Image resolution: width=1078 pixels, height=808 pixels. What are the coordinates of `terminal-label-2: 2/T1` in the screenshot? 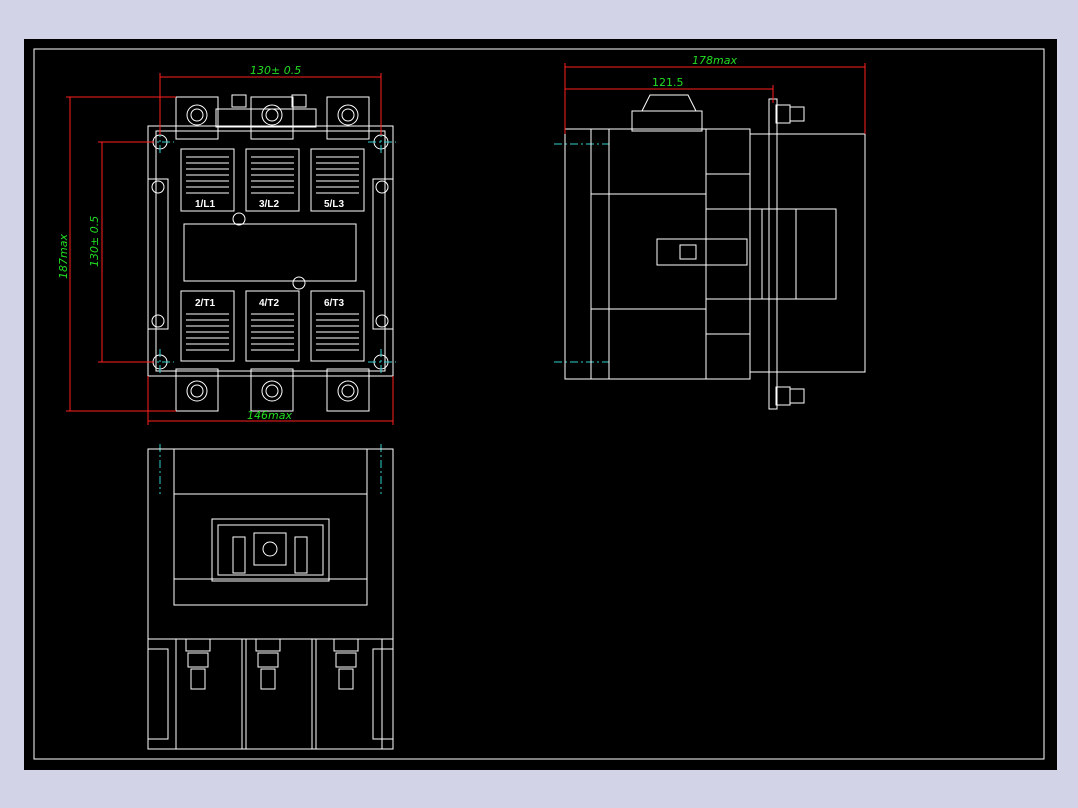 It's located at (205, 303).